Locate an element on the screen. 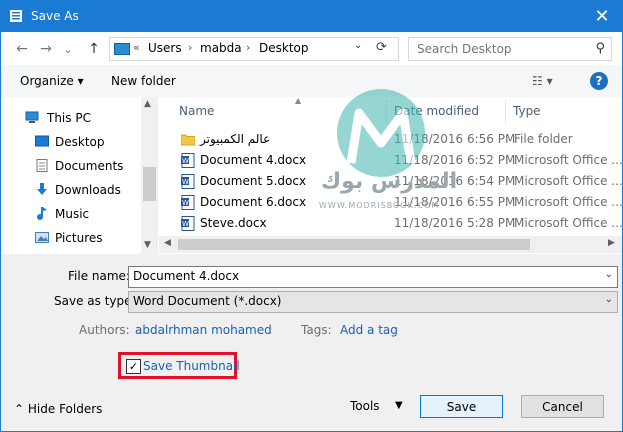 The width and height of the screenshot is (623, 432). file-date: 11/18/2016 6:56 PM is located at coordinates (455, 139).